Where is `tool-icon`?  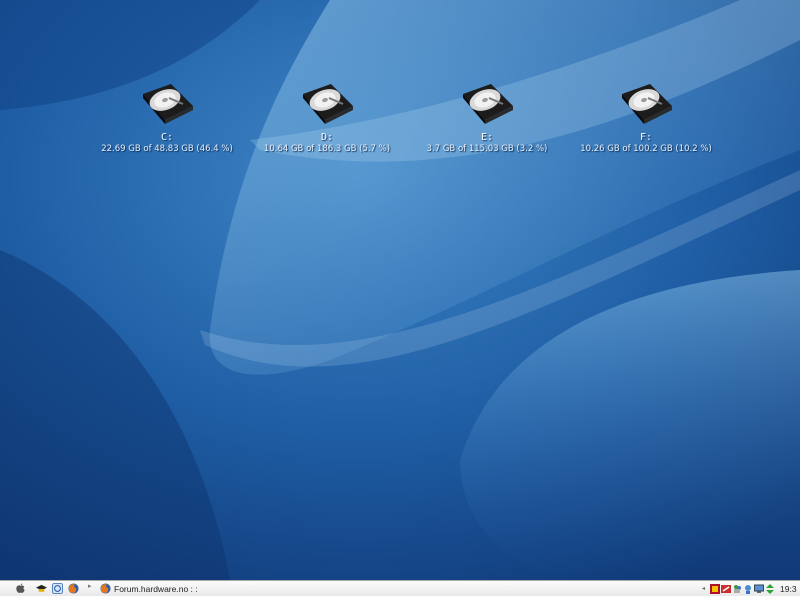
tool-icon is located at coordinates (726, 589).